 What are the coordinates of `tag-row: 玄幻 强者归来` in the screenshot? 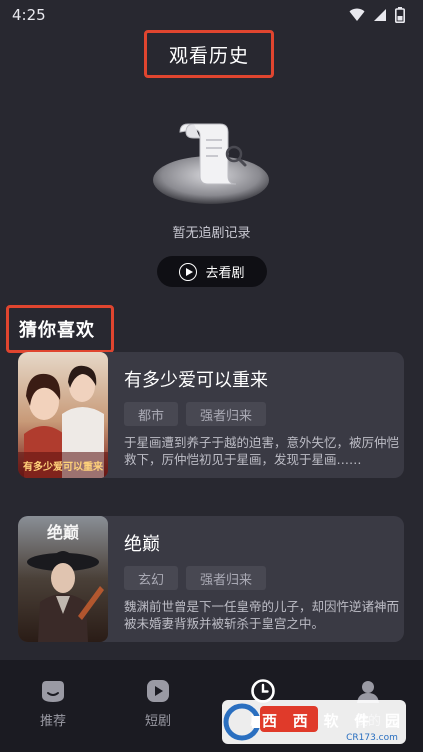 It's located at (261, 578).